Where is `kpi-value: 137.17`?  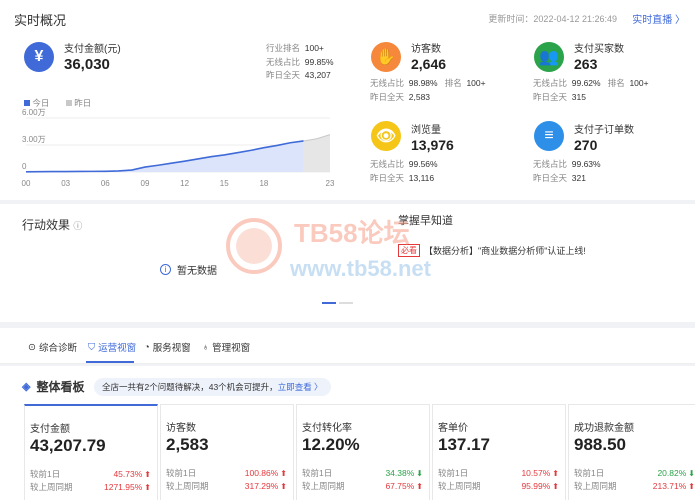
kpi-value: 137.17 is located at coordinates (464, 444).